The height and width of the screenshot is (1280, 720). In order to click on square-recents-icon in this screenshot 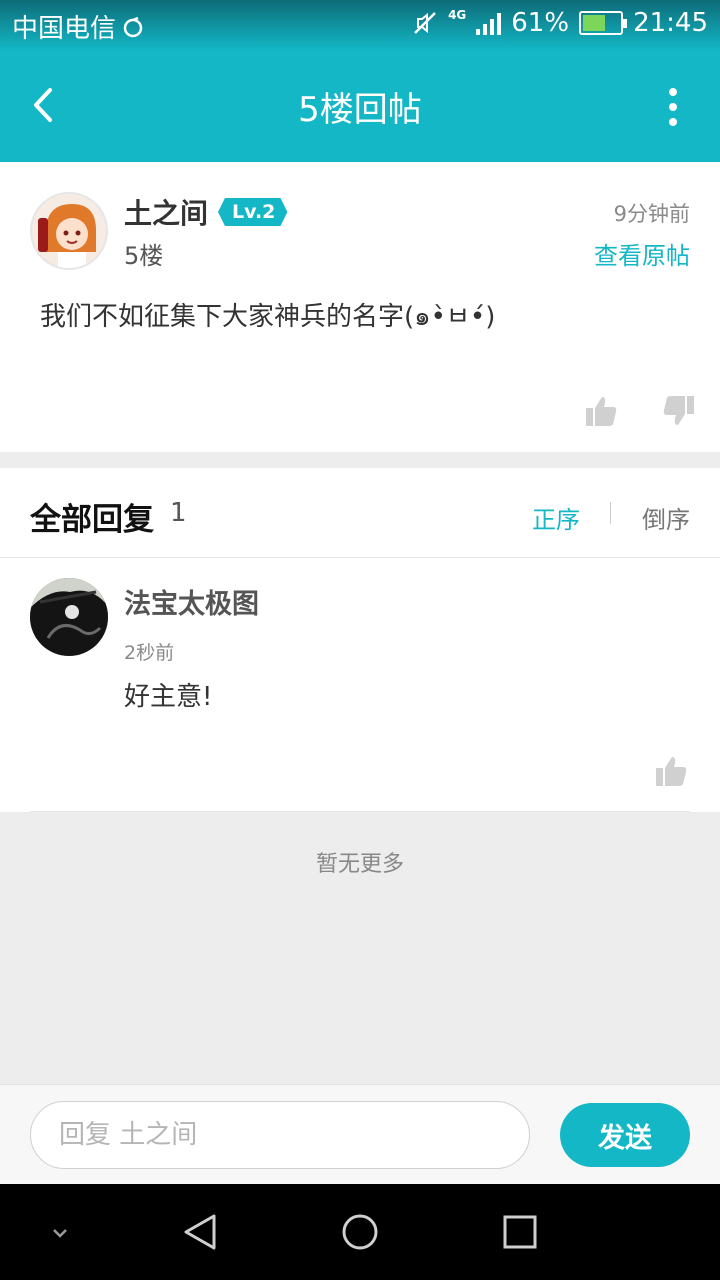, I will do `click(520, 1232)`.